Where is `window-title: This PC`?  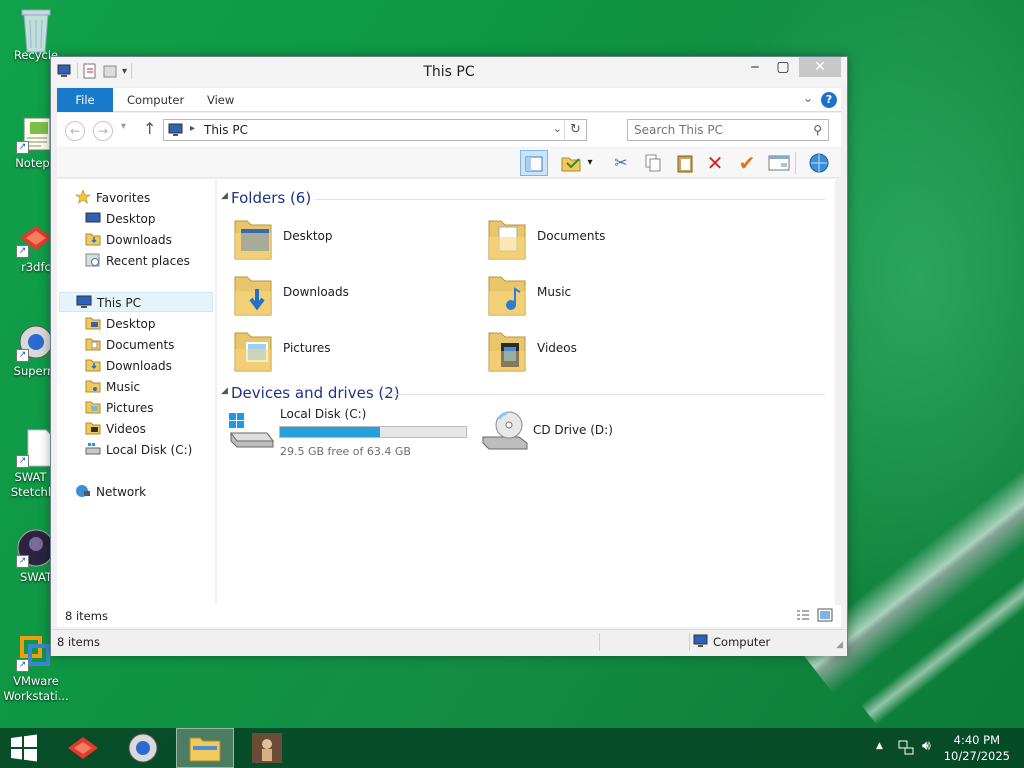 window-title: This PC is located at coordinates (449, 72).